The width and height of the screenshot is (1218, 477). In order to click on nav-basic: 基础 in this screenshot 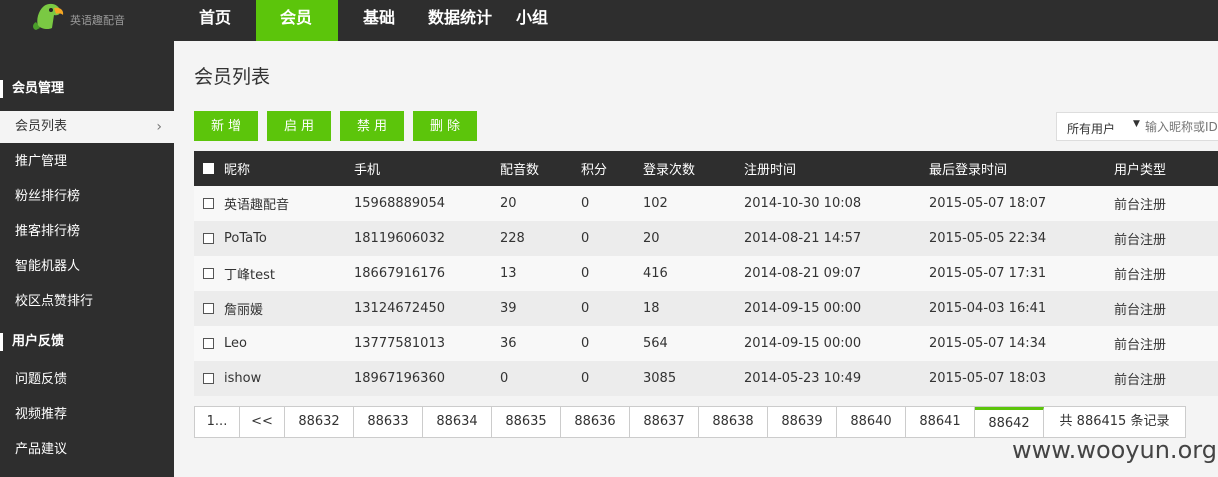, I will do `click(371, 20)`.